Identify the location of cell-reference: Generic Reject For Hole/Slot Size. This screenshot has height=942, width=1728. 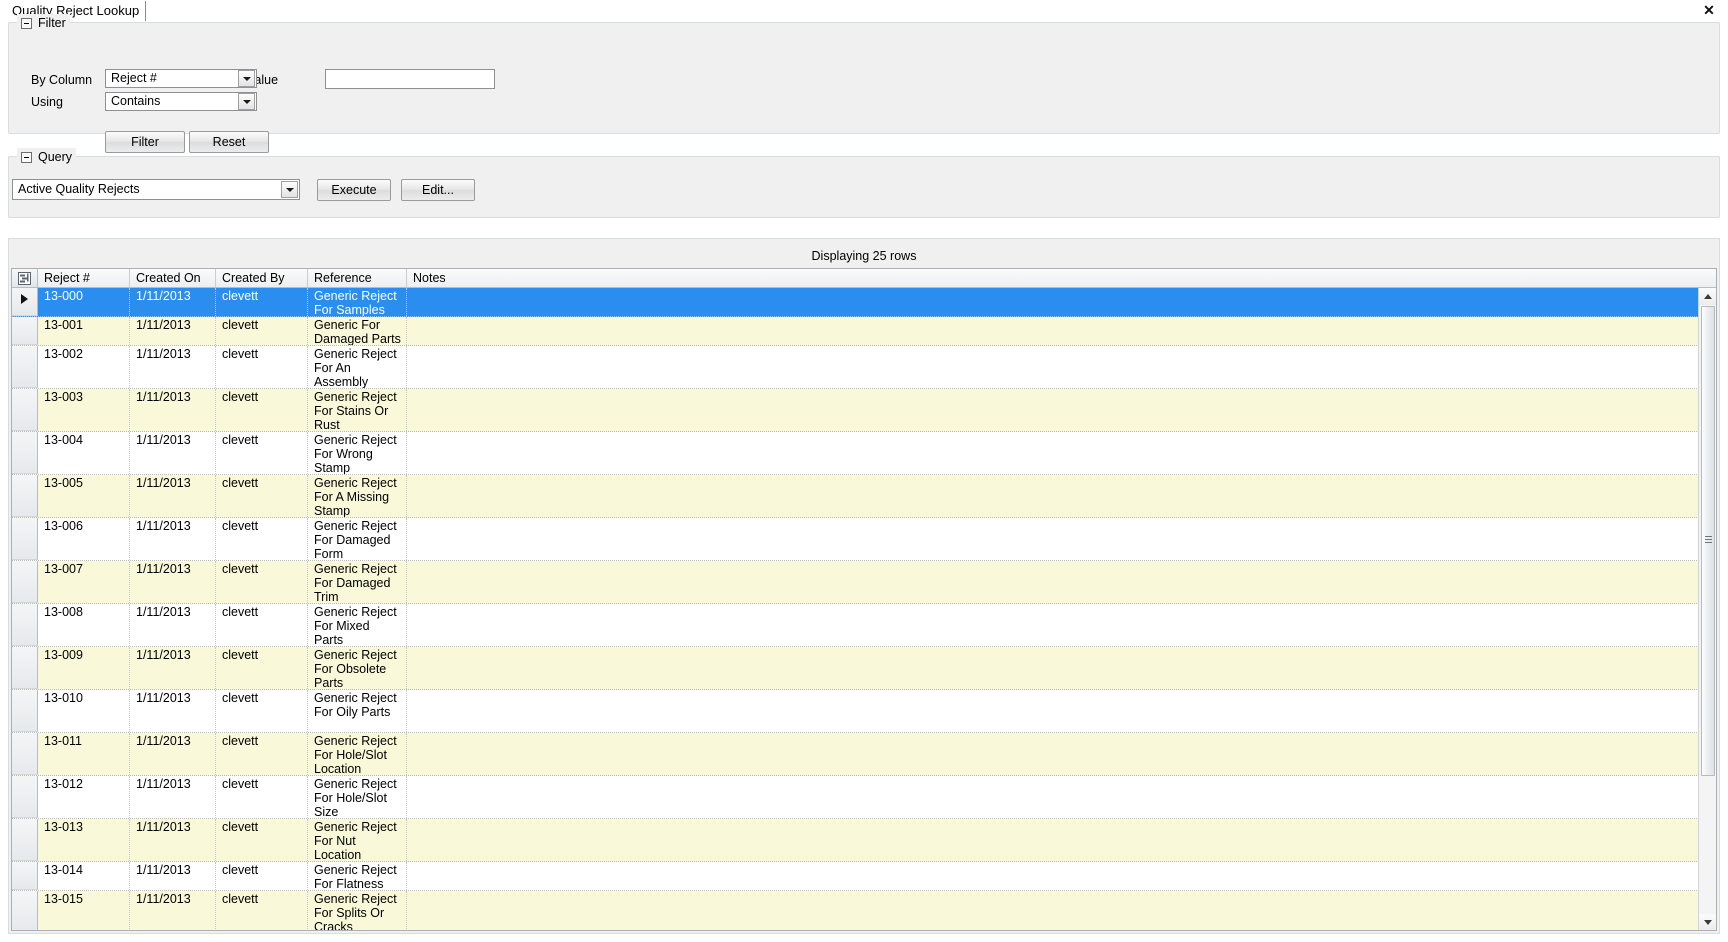
(357, 797).